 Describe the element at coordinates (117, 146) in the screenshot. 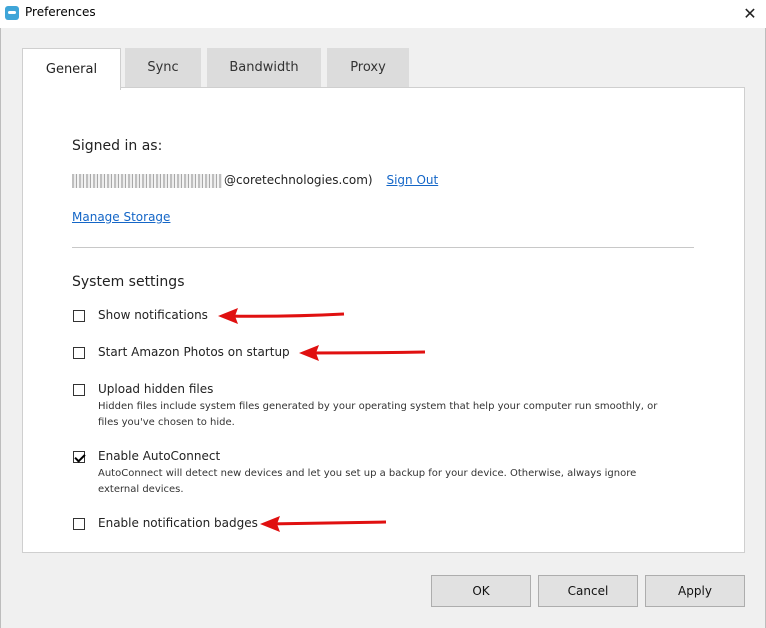

I see `signed-in-label: Signed in as:` at that location.